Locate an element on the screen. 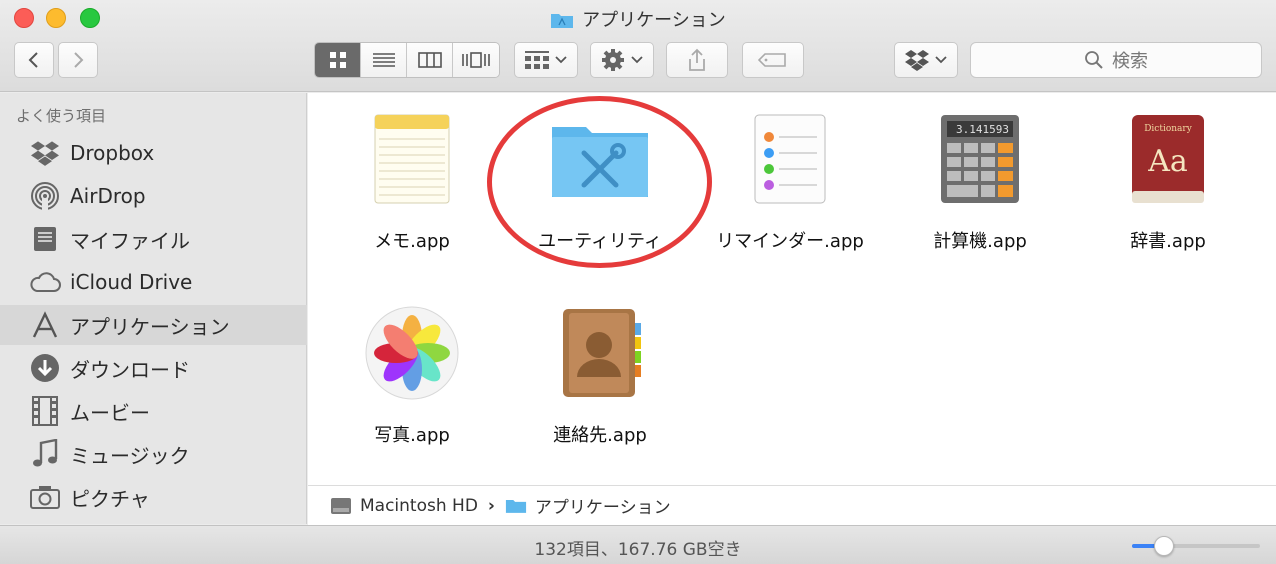 The image size is (1276, 564). path-item-disk: Macintosh HD is located at coordinates (419, 506).